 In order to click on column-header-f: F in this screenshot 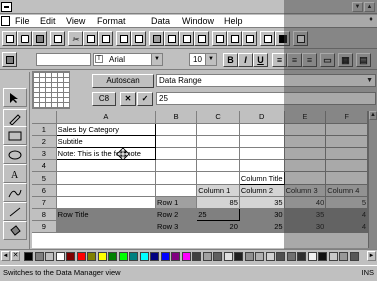, I will do `click(346, 117)`.